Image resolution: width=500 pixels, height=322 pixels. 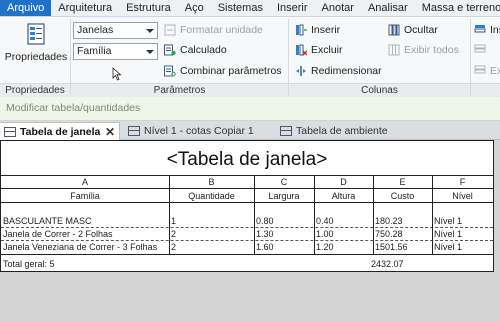 I want to click on tab-label: Nível 1 - cotas Copiar 1, so click(x=199, y=131).